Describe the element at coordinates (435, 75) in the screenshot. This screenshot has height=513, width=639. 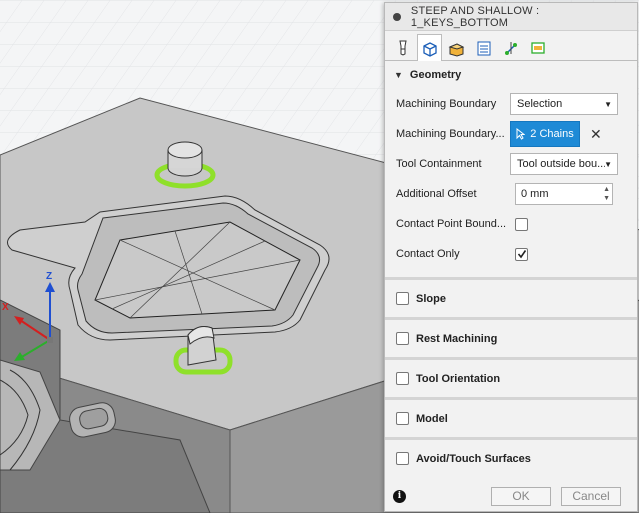
I see `geometry-heading: Geometry` at that location.